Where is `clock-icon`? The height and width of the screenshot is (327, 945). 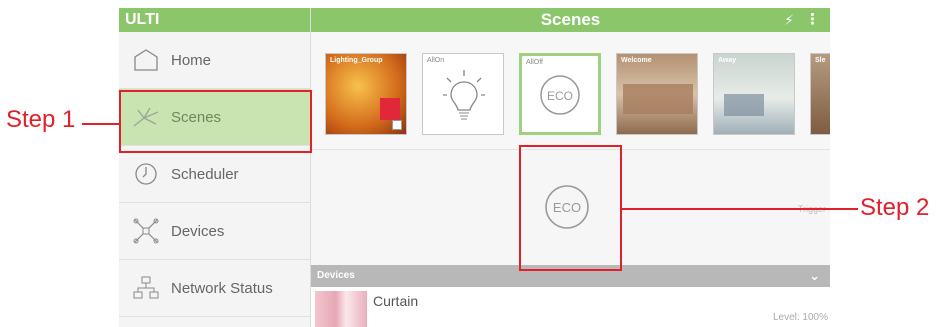 clock-icon is located at coordinates (146, 174).